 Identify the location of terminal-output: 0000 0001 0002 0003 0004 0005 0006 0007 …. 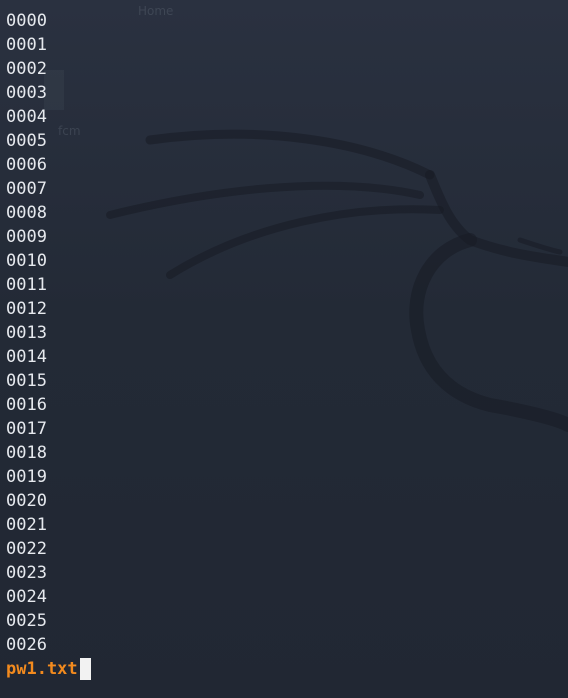
(26, 333).